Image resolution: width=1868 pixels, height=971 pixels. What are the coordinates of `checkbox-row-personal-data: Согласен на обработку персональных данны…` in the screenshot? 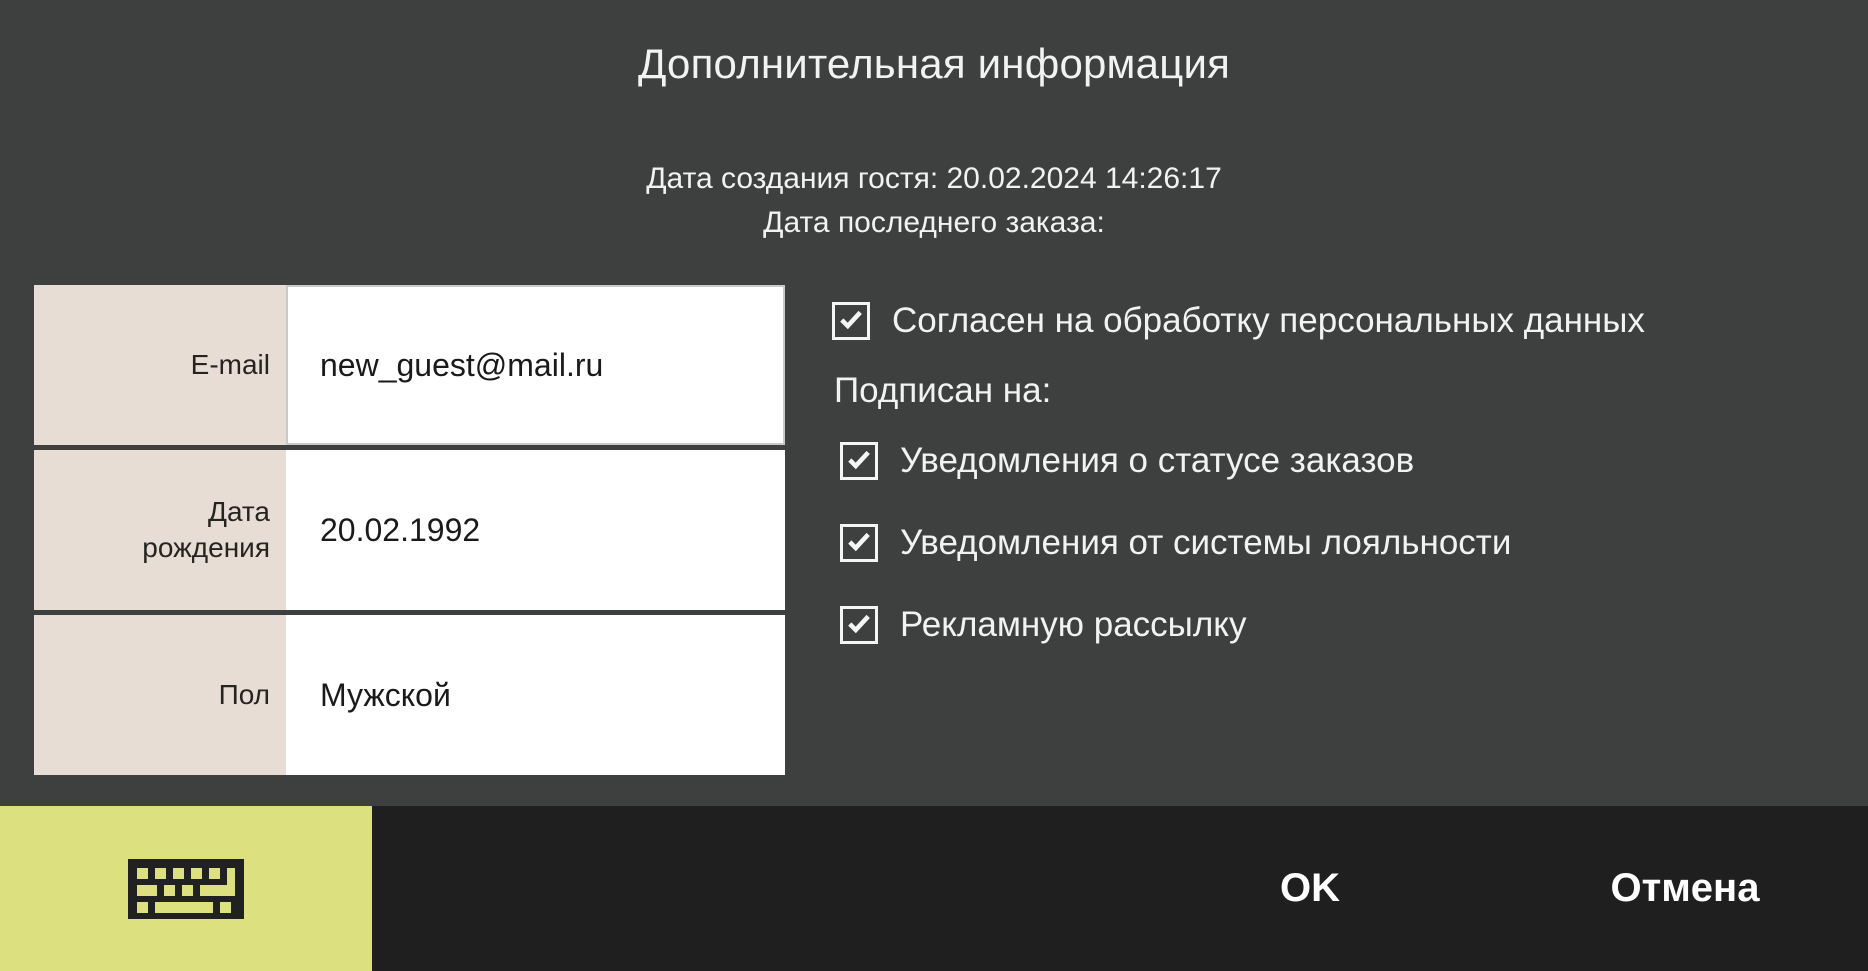 It's located at (1332, 321).